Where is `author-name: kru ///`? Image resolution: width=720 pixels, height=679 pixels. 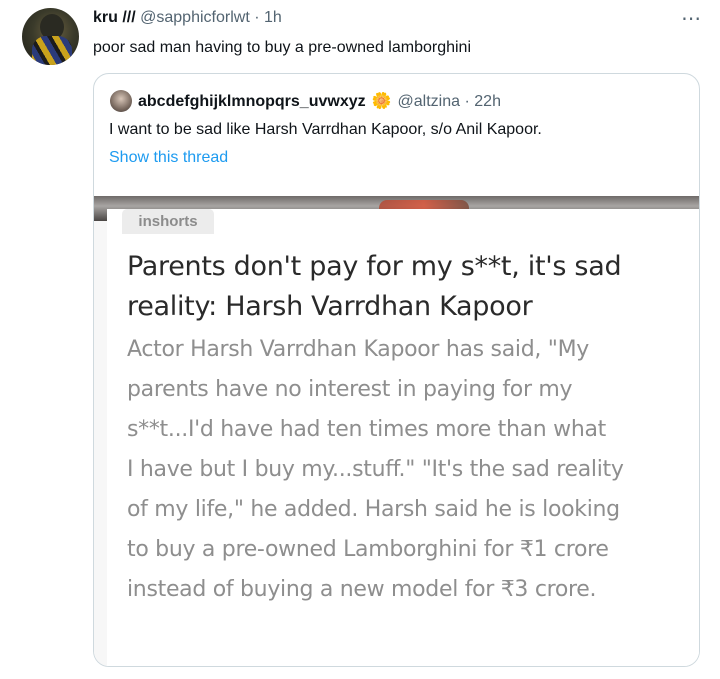 author-name: kru /// is located at coordinates (114, 17).